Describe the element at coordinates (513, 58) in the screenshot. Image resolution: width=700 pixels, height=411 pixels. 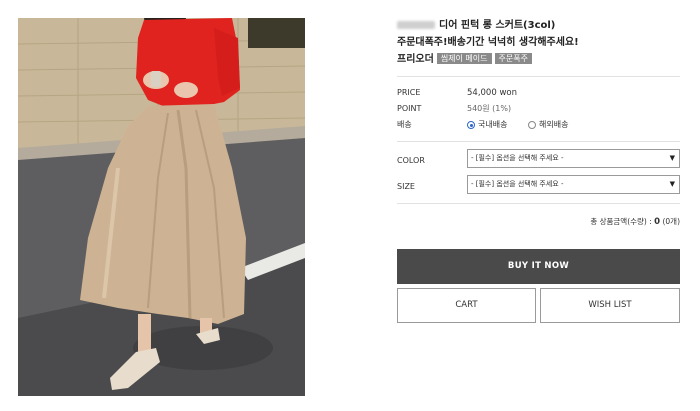
I see `badge-order-rush: 주문폭주` at that location.